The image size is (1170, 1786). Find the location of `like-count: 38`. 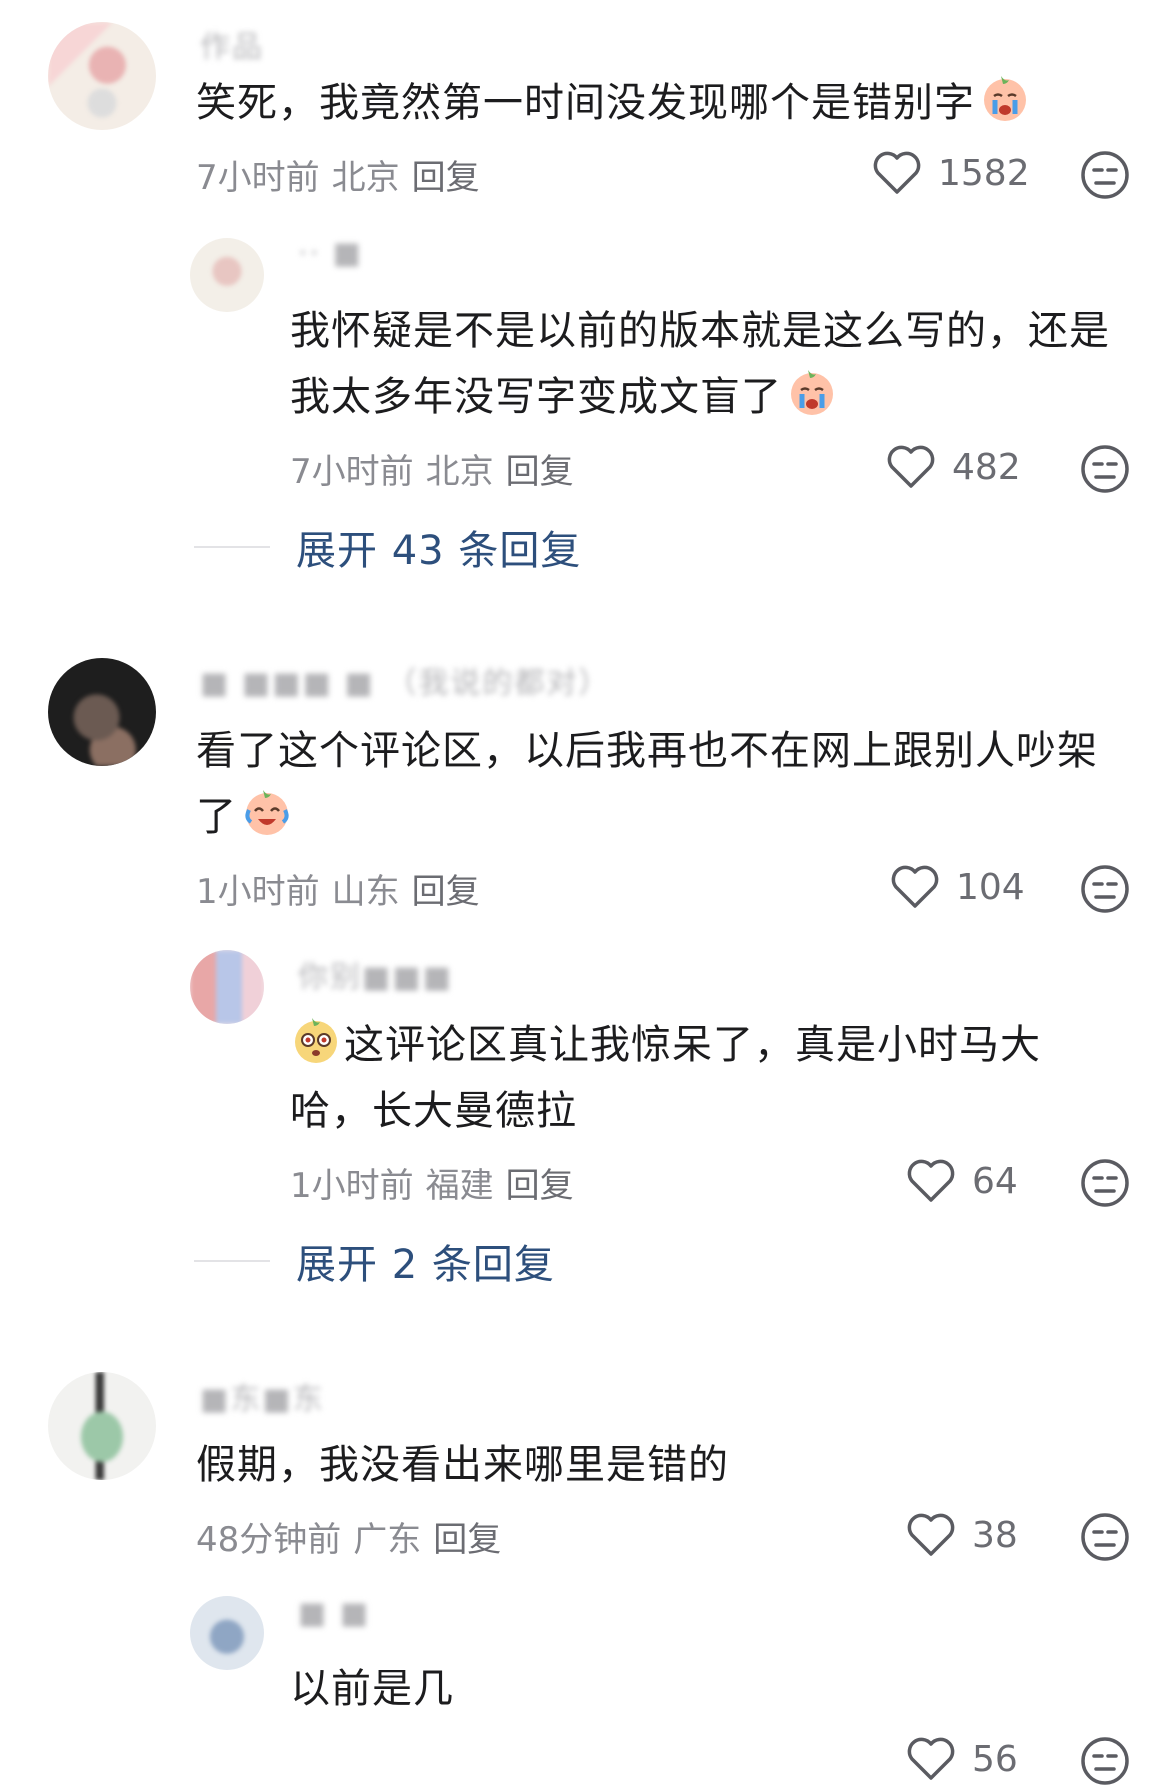

like-count: 38 is located at coordinates (995, 1535).